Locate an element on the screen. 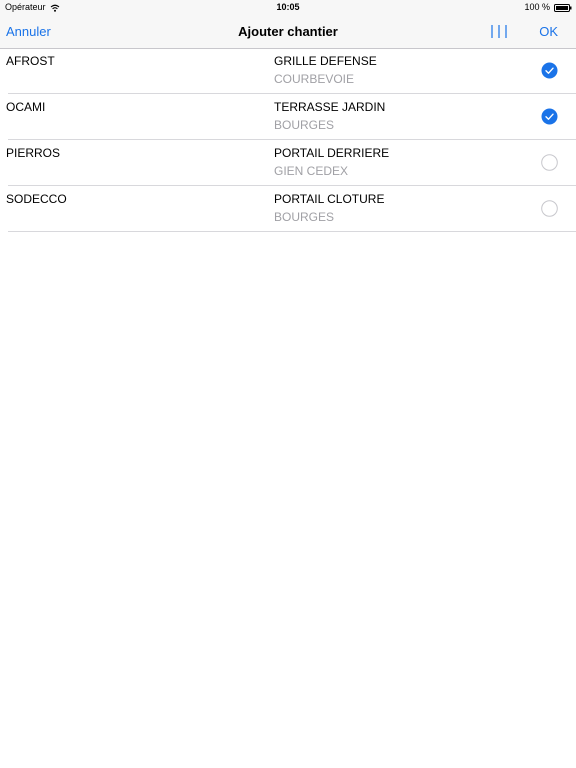 The height and width of the screenshot is (768, 576). status-battery: 100 % is located at coordinates (548, 7).